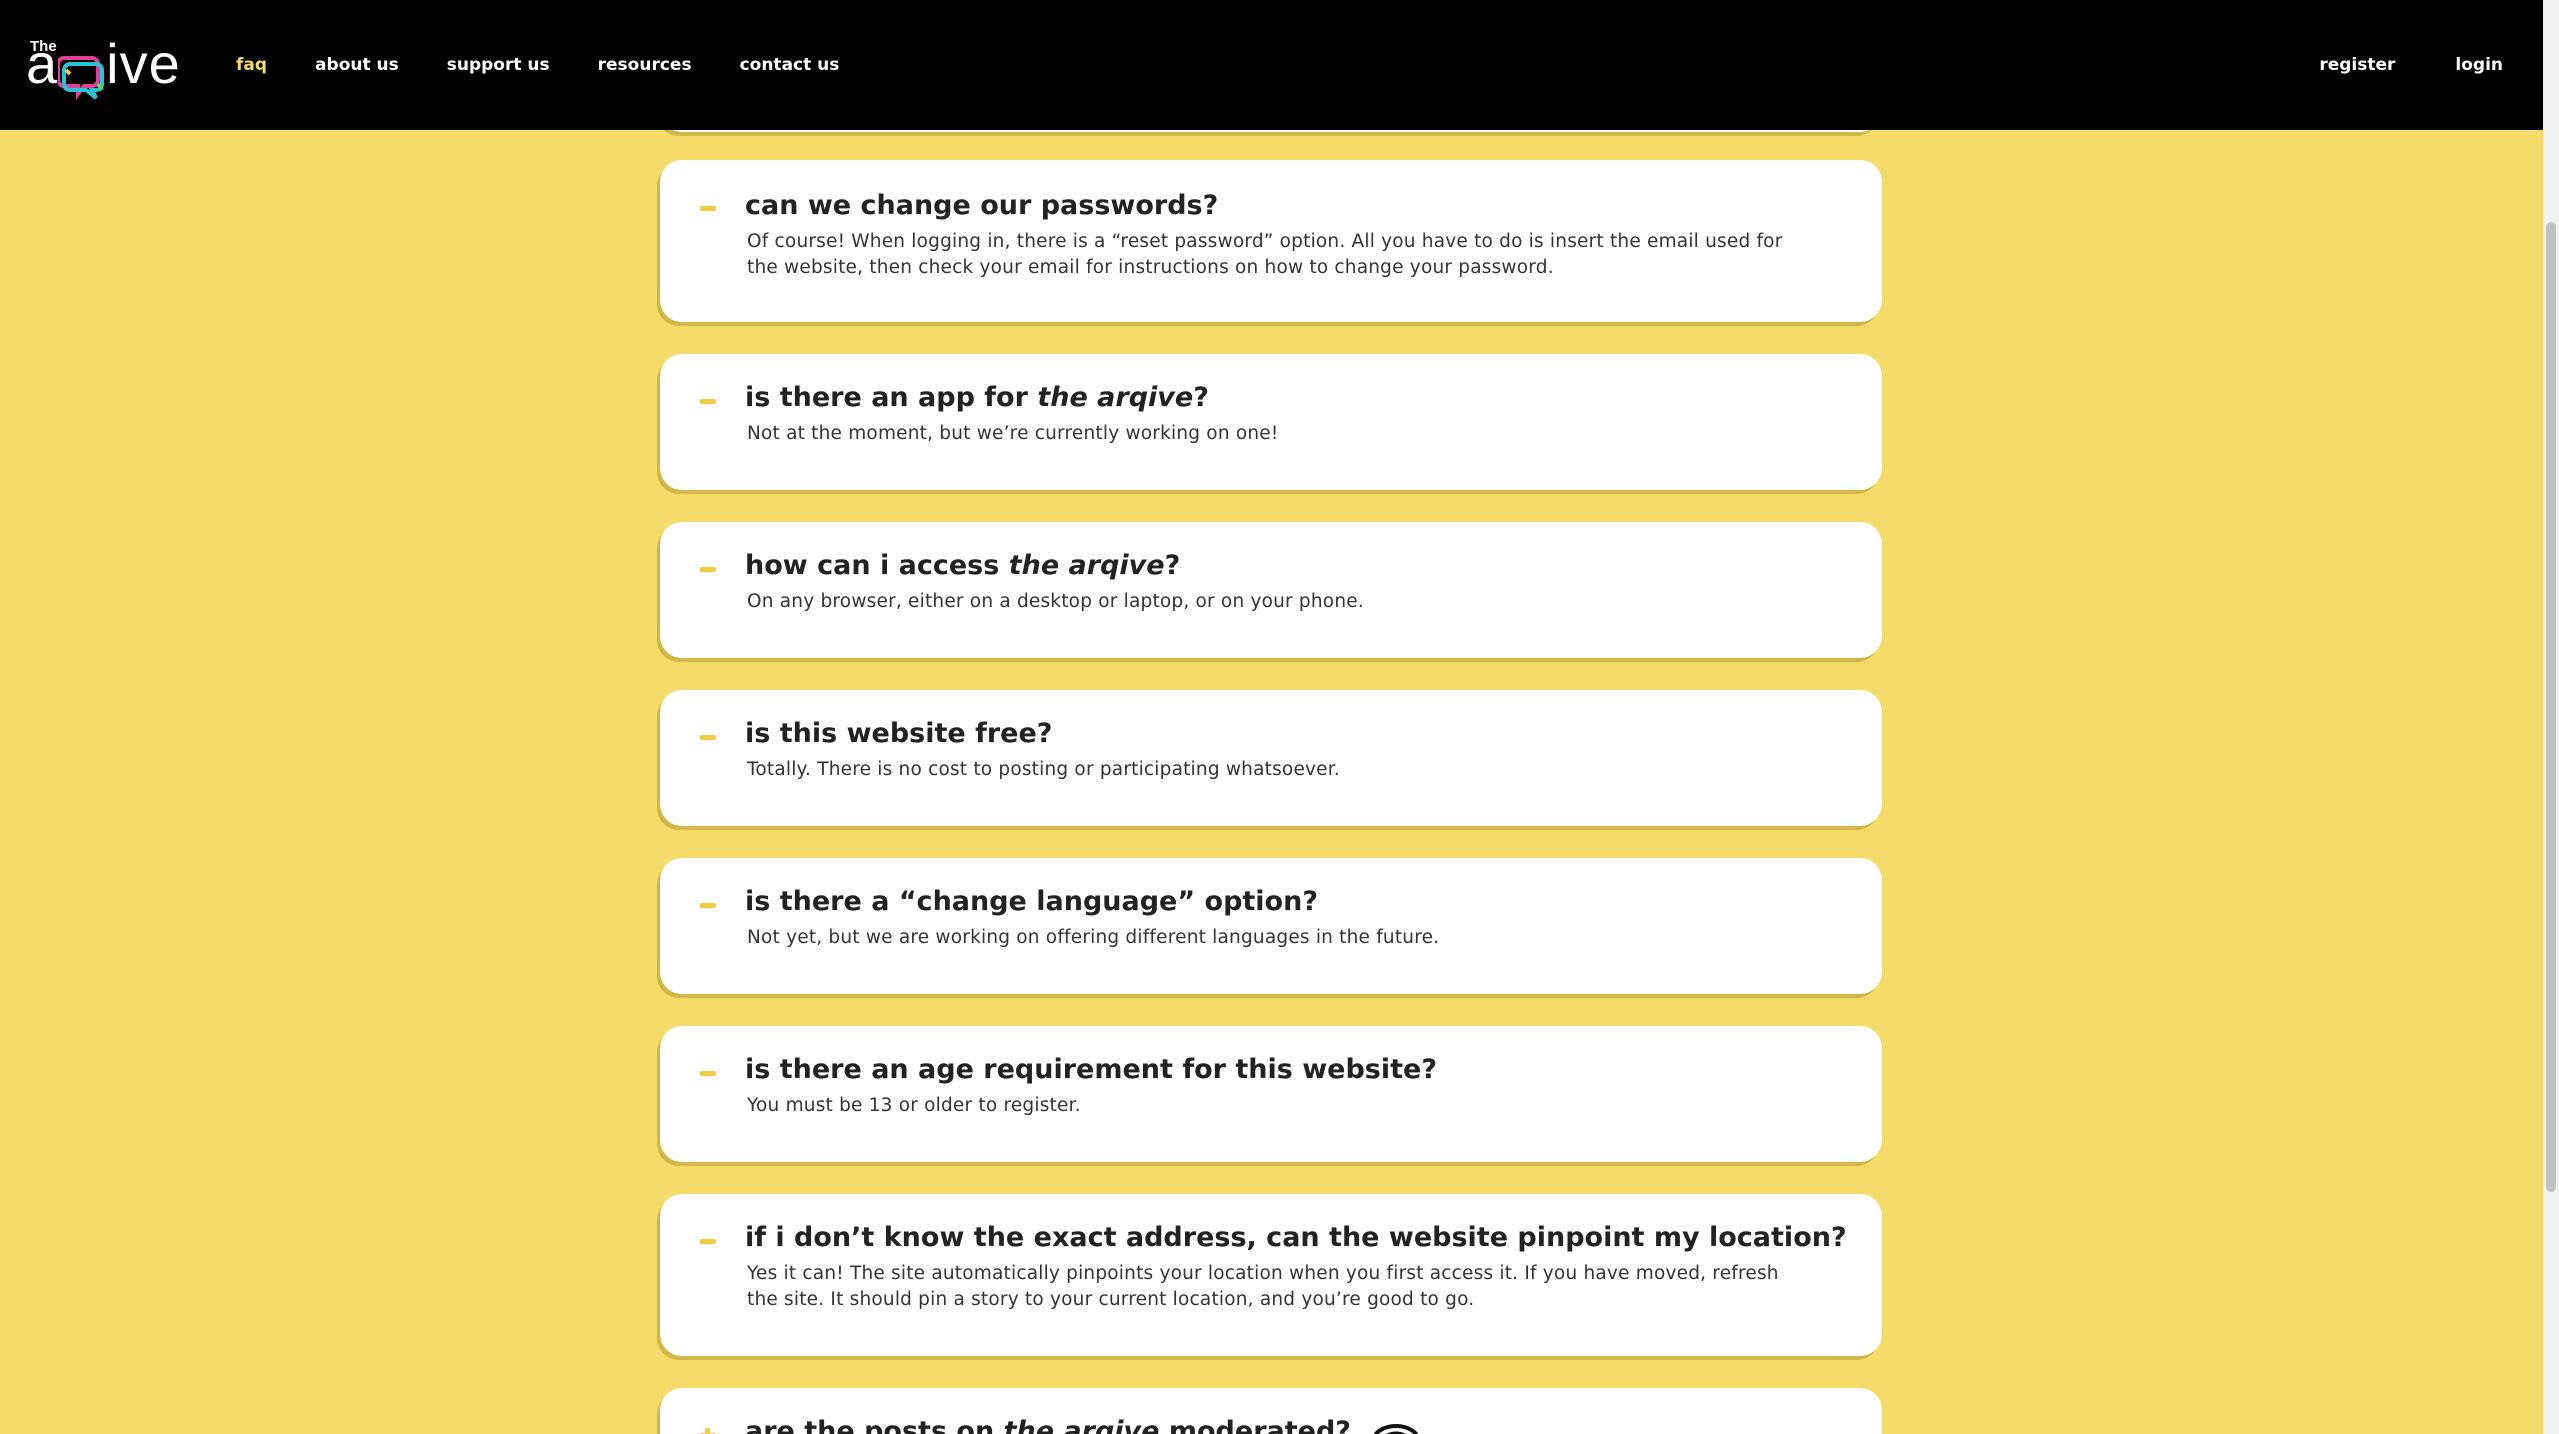 Image resolution: width=2559 pixels, height=1434 pixels. I want to click on logo-letter-a: a, so click(42, 63).